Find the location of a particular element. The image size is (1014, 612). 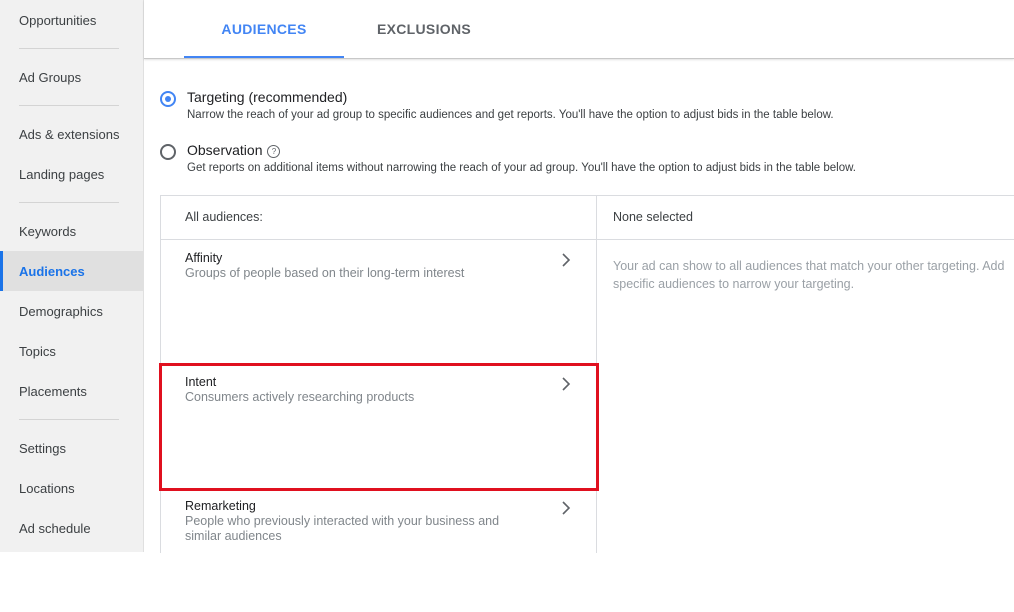

sidebar-item-locations: Locations is located at coordinates (71, 488).